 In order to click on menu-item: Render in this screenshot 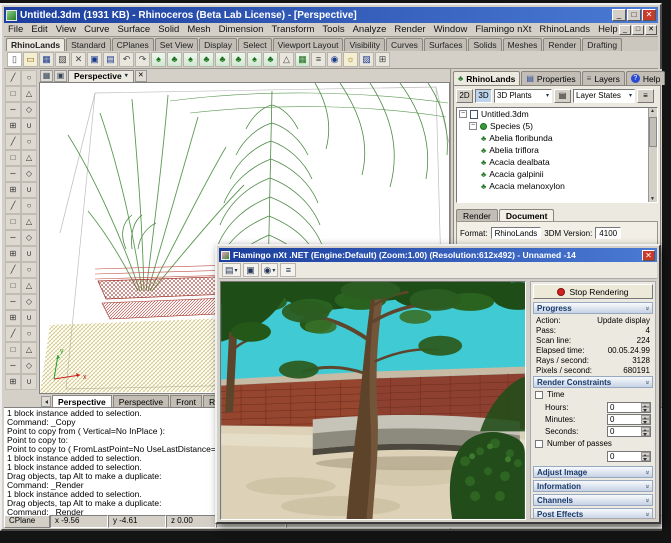, I will do `click(409, 29)`.